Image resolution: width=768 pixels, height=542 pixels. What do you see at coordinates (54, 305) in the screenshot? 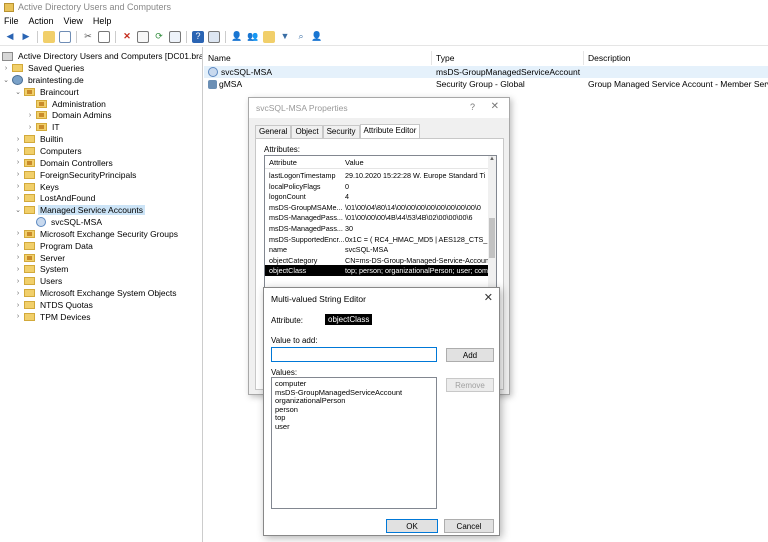
I see `tree-item: › NTDS Quotas` at bounding box center [54, 305].